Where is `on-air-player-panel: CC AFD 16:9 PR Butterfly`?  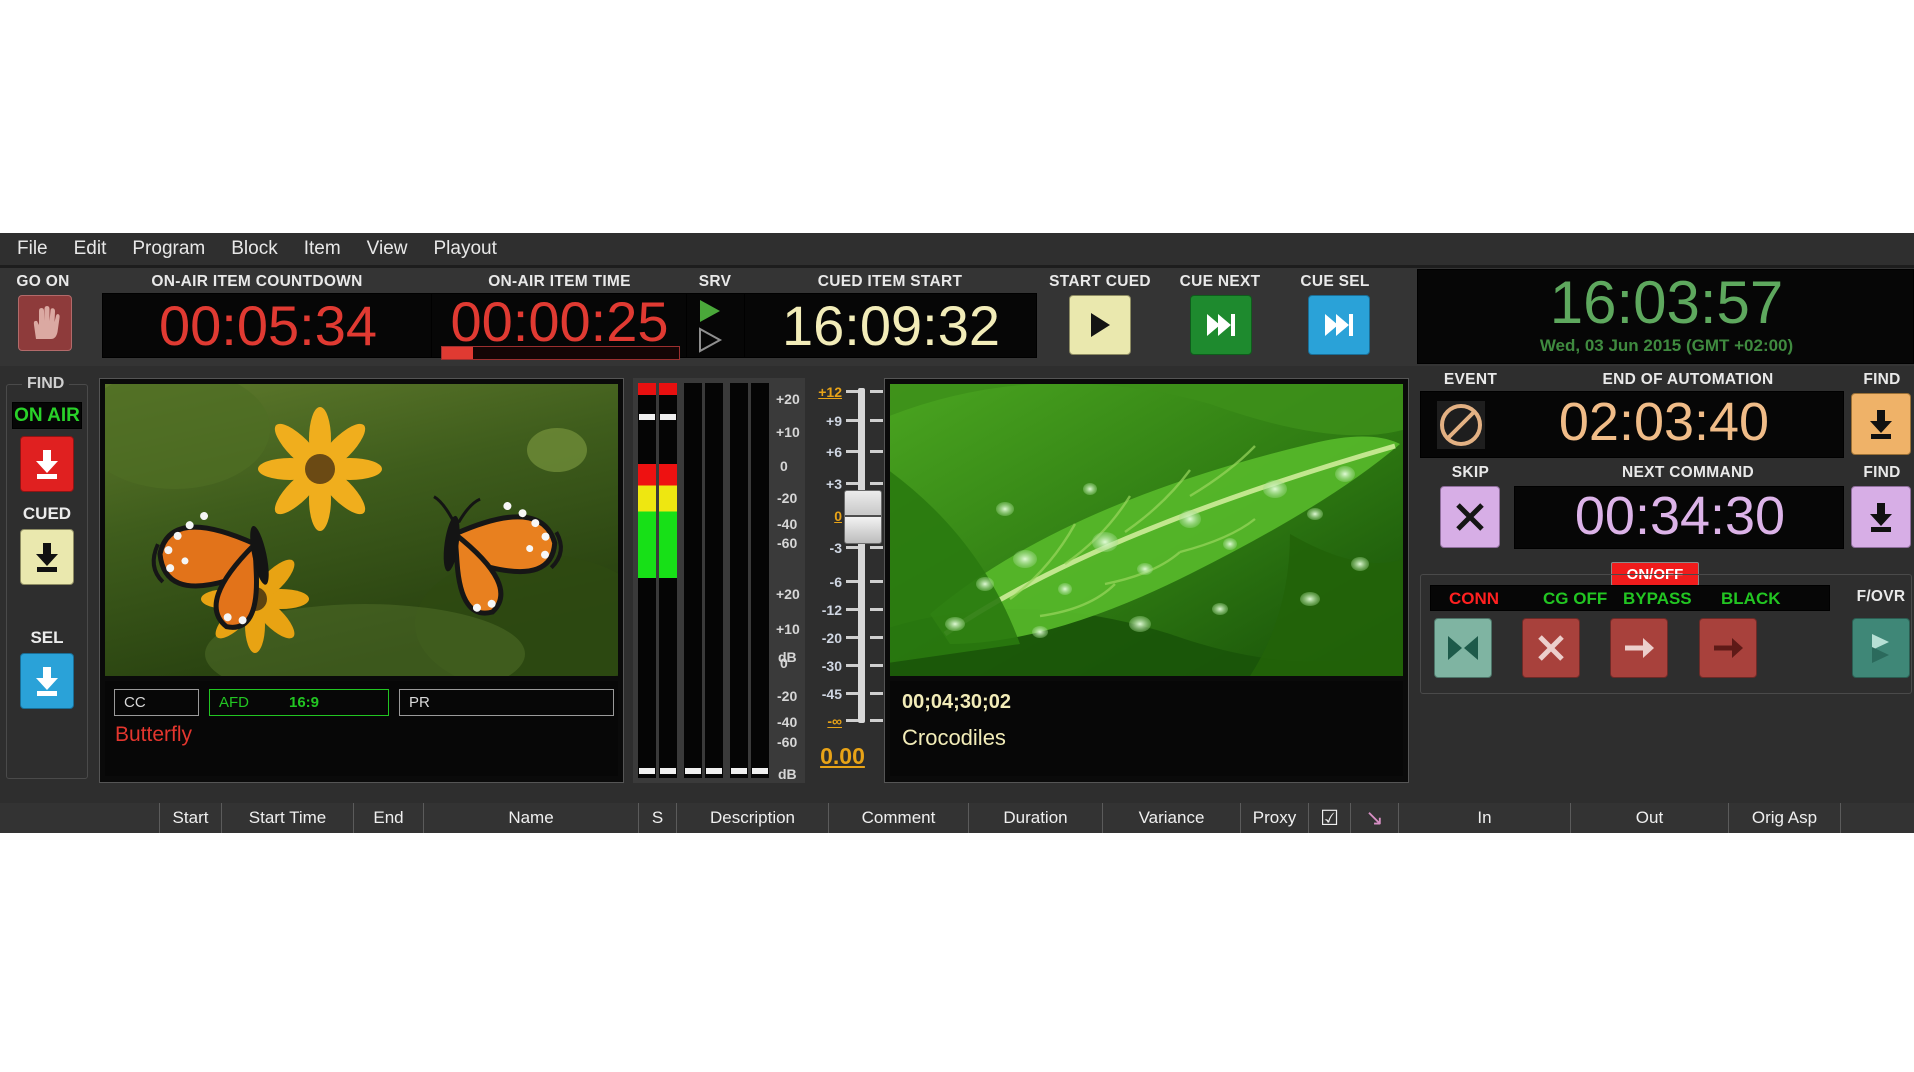
on-air-player-panel: CC AFD 16:9 PR Butterfly is located at coordinates (361, 580).